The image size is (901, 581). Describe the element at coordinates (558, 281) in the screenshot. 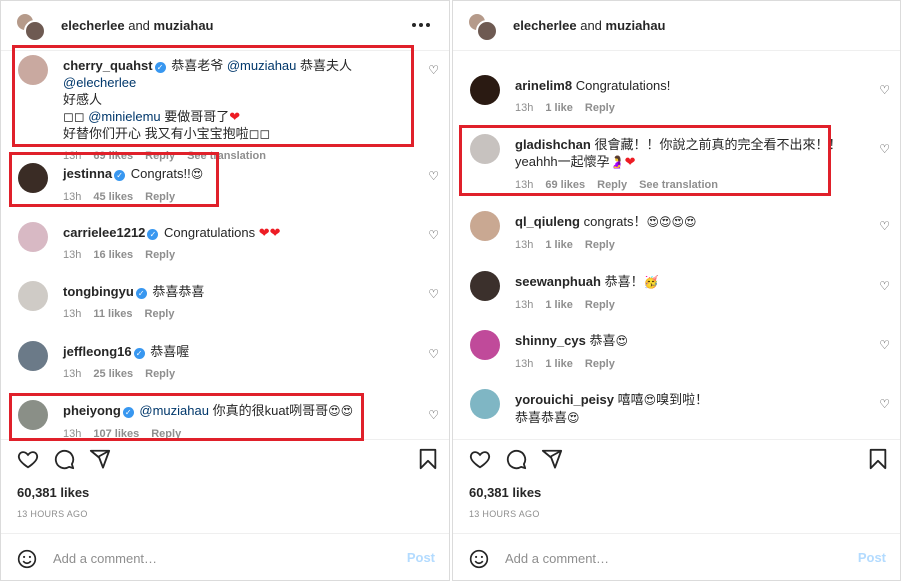

I see `comment-username: seewanphuah` at that location.